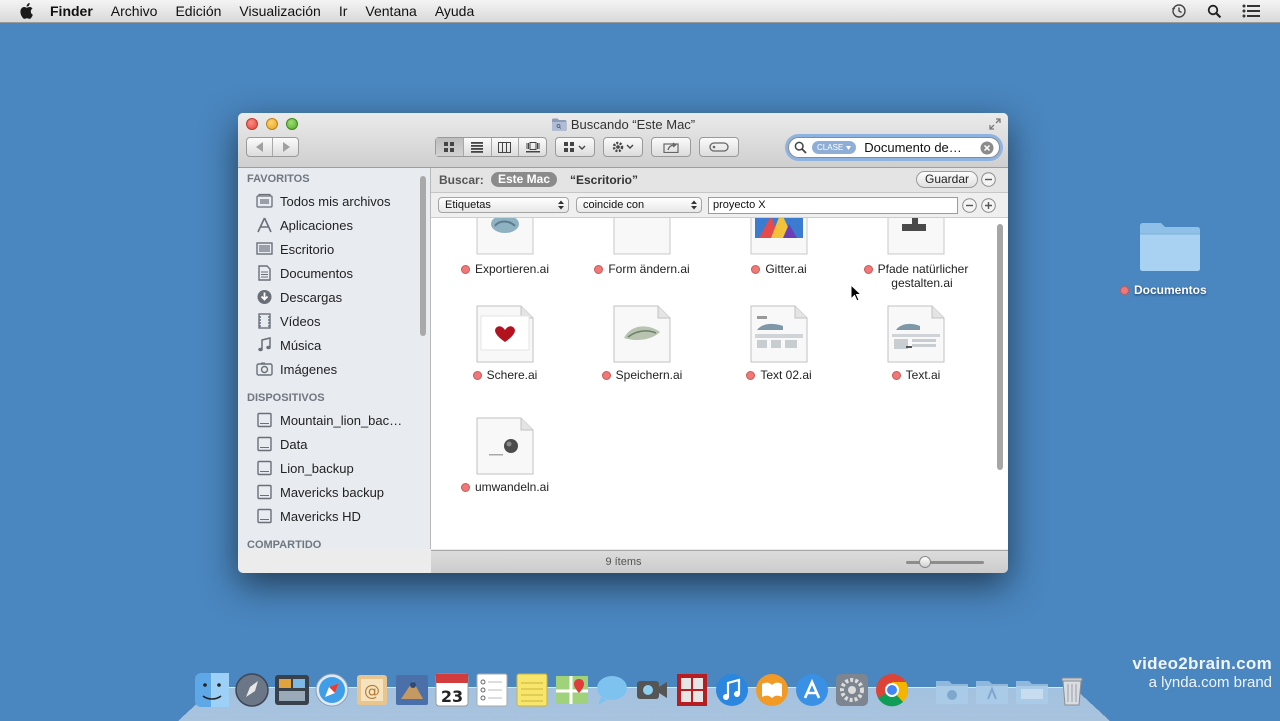 The height and width of the screenshot is (721, 1280). I want to click on downloads-icon, so click(264, 297).